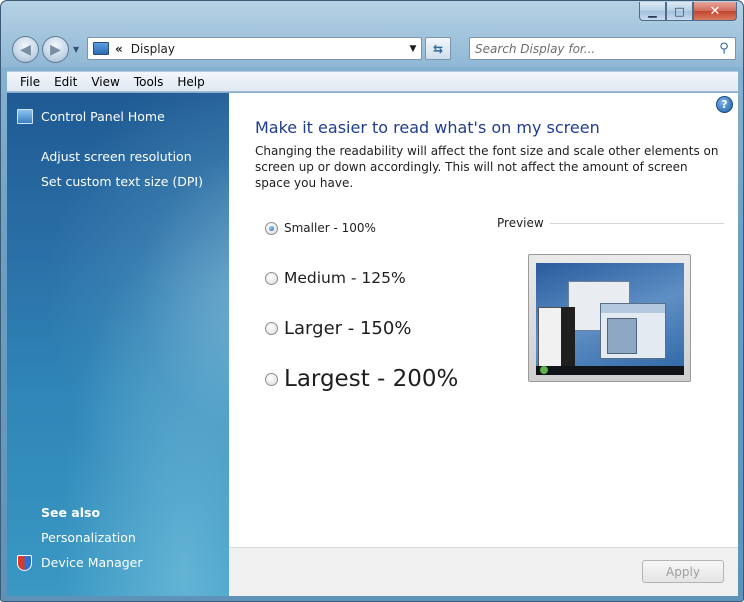 This screenshot has width=744, height=602. What do you see at coordinates (372, 81) in the screenshot?
I see `menu-bar: File Edit View Tools Help` at bounding box center [372, 81].